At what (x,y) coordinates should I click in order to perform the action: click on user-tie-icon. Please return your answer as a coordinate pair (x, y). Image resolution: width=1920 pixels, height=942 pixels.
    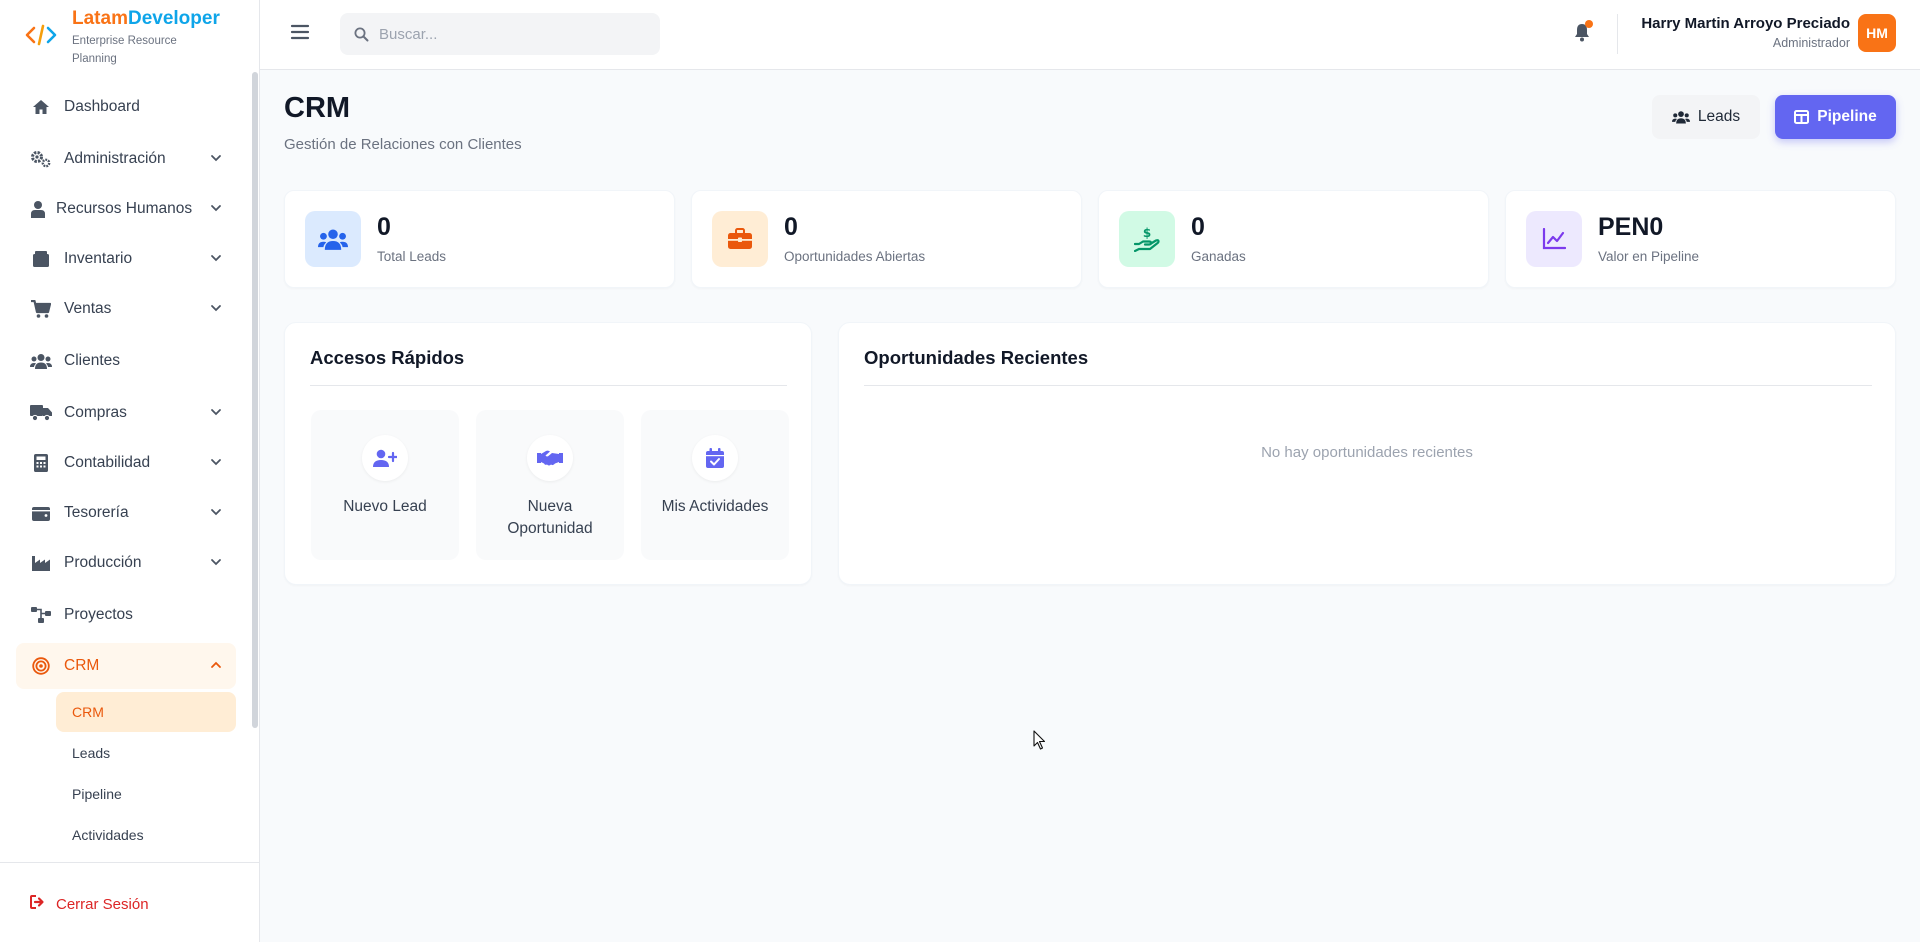
    Looking at the image, I should click on (38, 209).